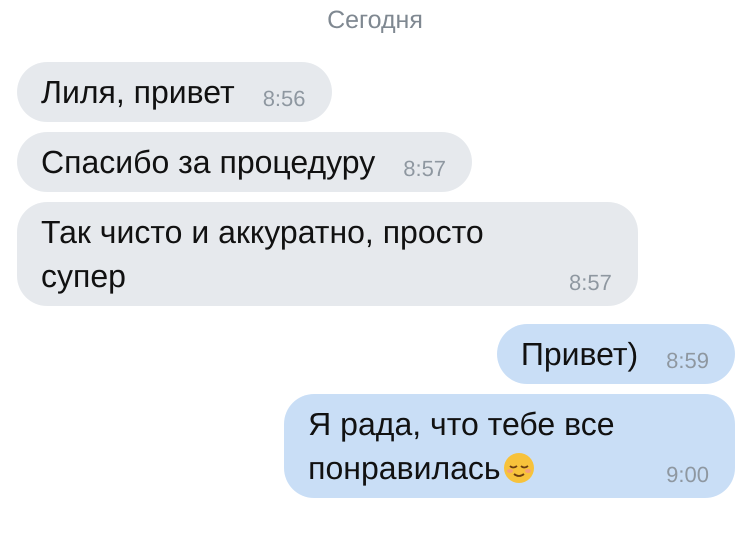 The image size is (750, 554). I want to click on message-text: Лиля, привет, so click(138, 92).